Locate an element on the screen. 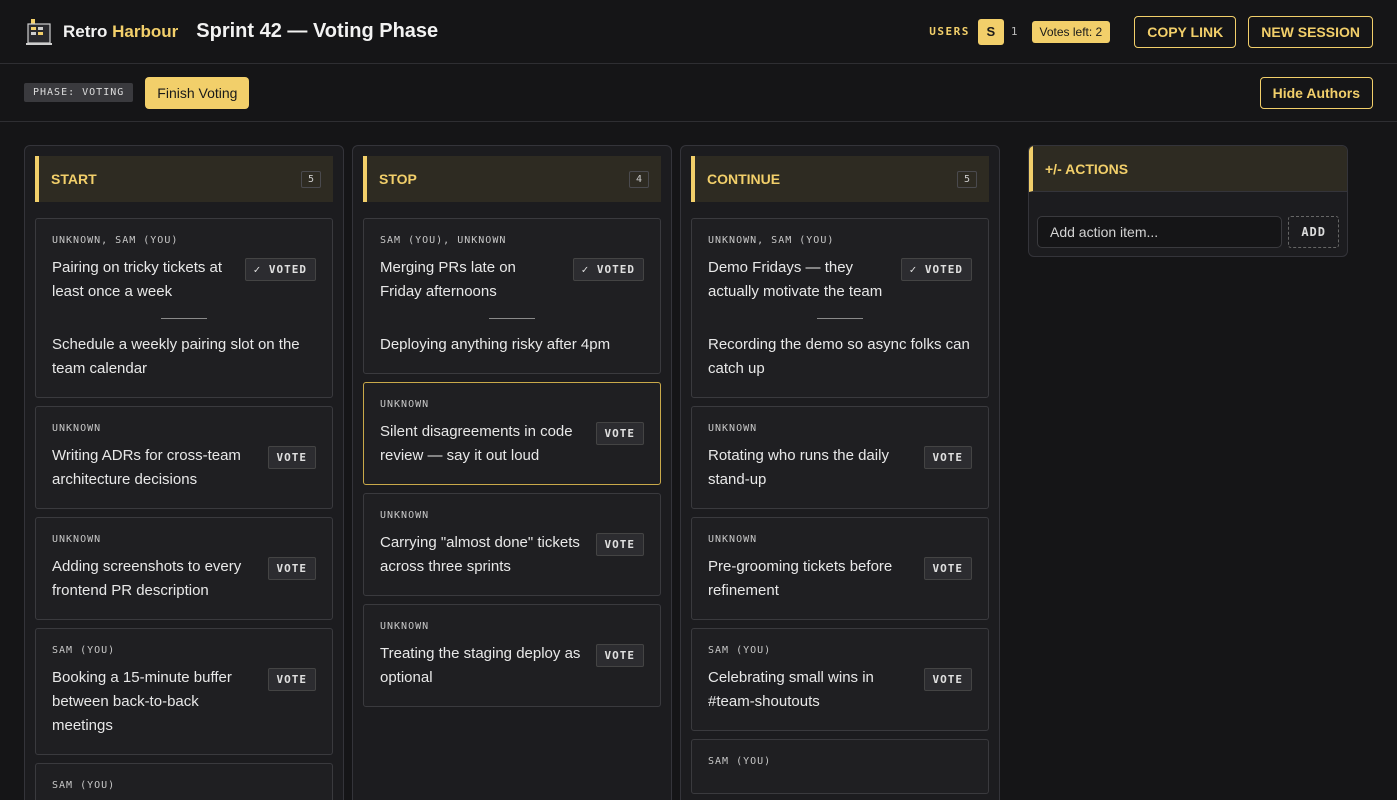 This screenshot has width=1397, height=800. avatar: S is located at coordinates (990, 31).